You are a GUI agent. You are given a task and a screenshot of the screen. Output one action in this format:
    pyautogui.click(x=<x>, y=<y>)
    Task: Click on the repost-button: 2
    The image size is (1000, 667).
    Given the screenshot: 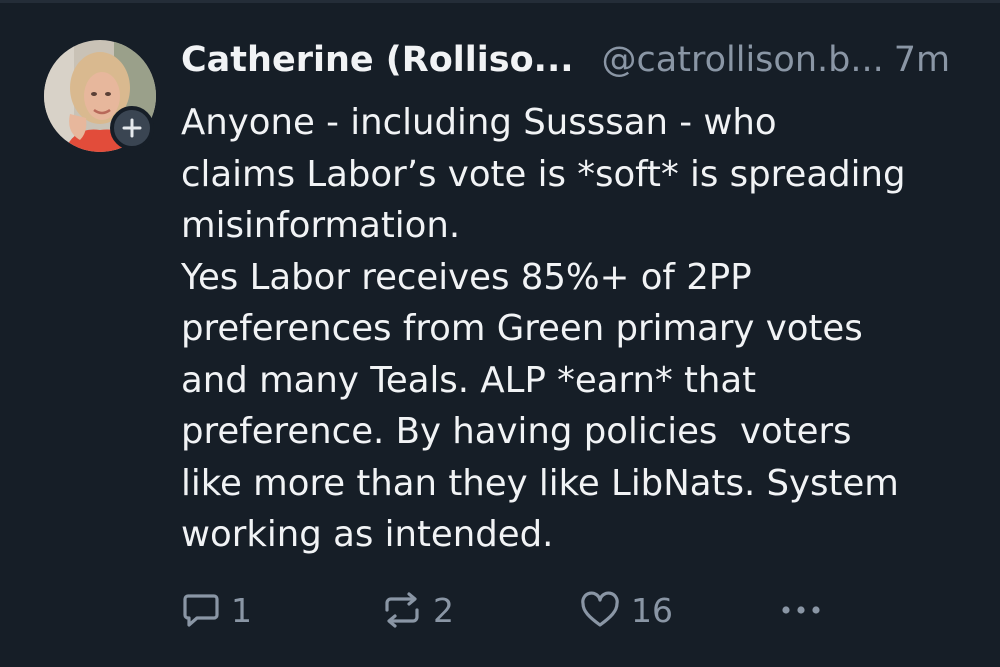 What is the action you would take?
    pyautogui.click(x=417, y=610)
    